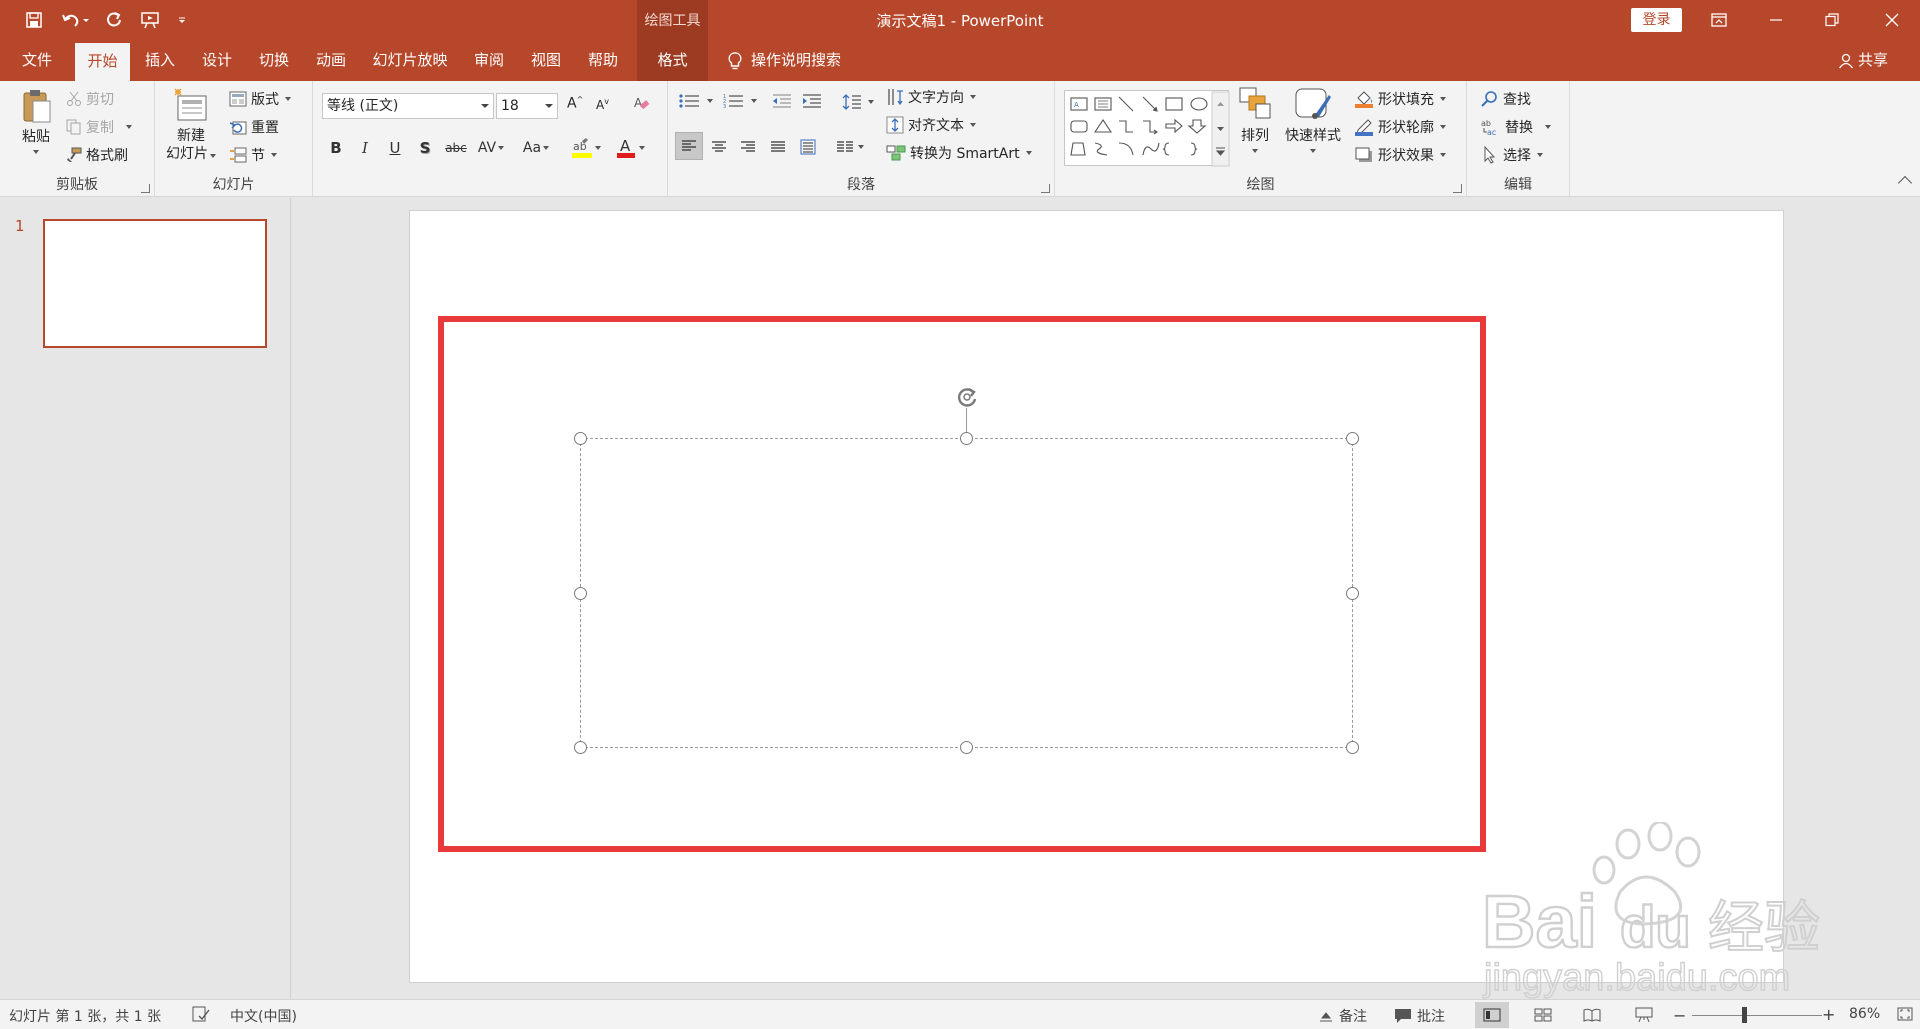 The image size is (1920, 1029). Describe the element at coordinates (1863, 60) in the screenshot. I see `share-button: 共享` at that location.